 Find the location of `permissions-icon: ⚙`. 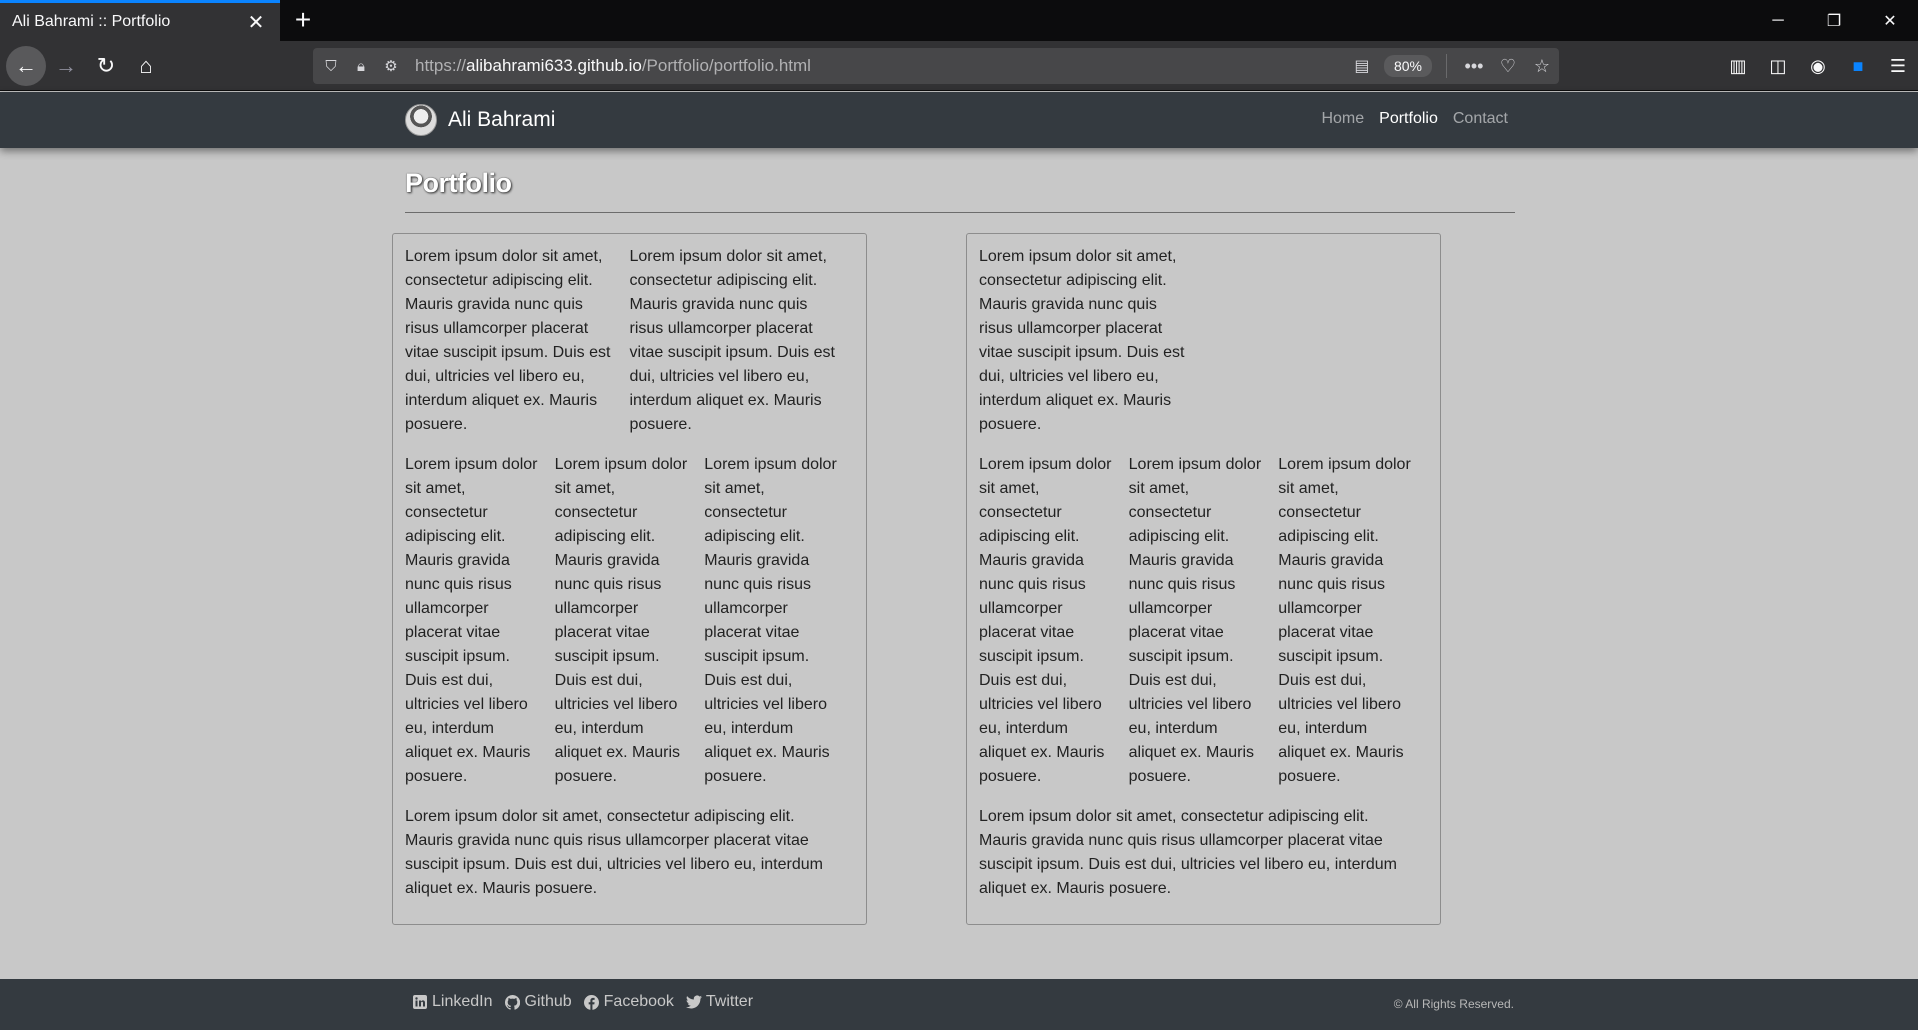

permissions-icon: ⚙ is located at coordinates (391, 66).